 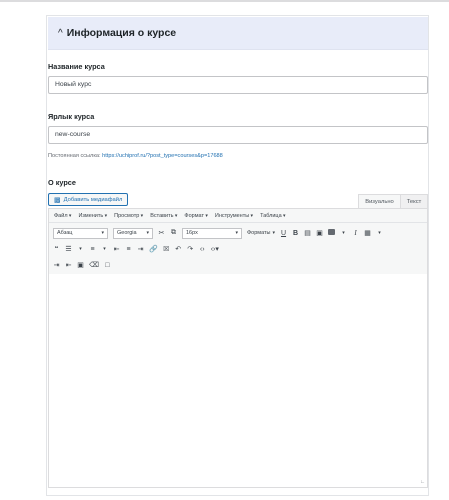 What do you see at coordinates (234, 216) in the screenshot?
I see `menu-tools: Инструменты` at bounding box center [234, 216].